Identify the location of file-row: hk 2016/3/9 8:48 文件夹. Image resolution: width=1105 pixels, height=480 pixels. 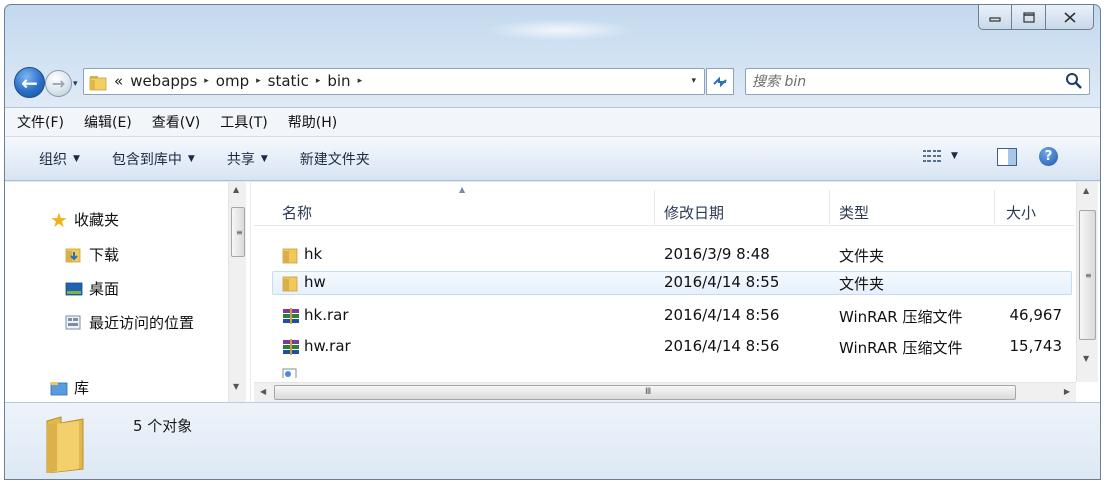
(672, 255).